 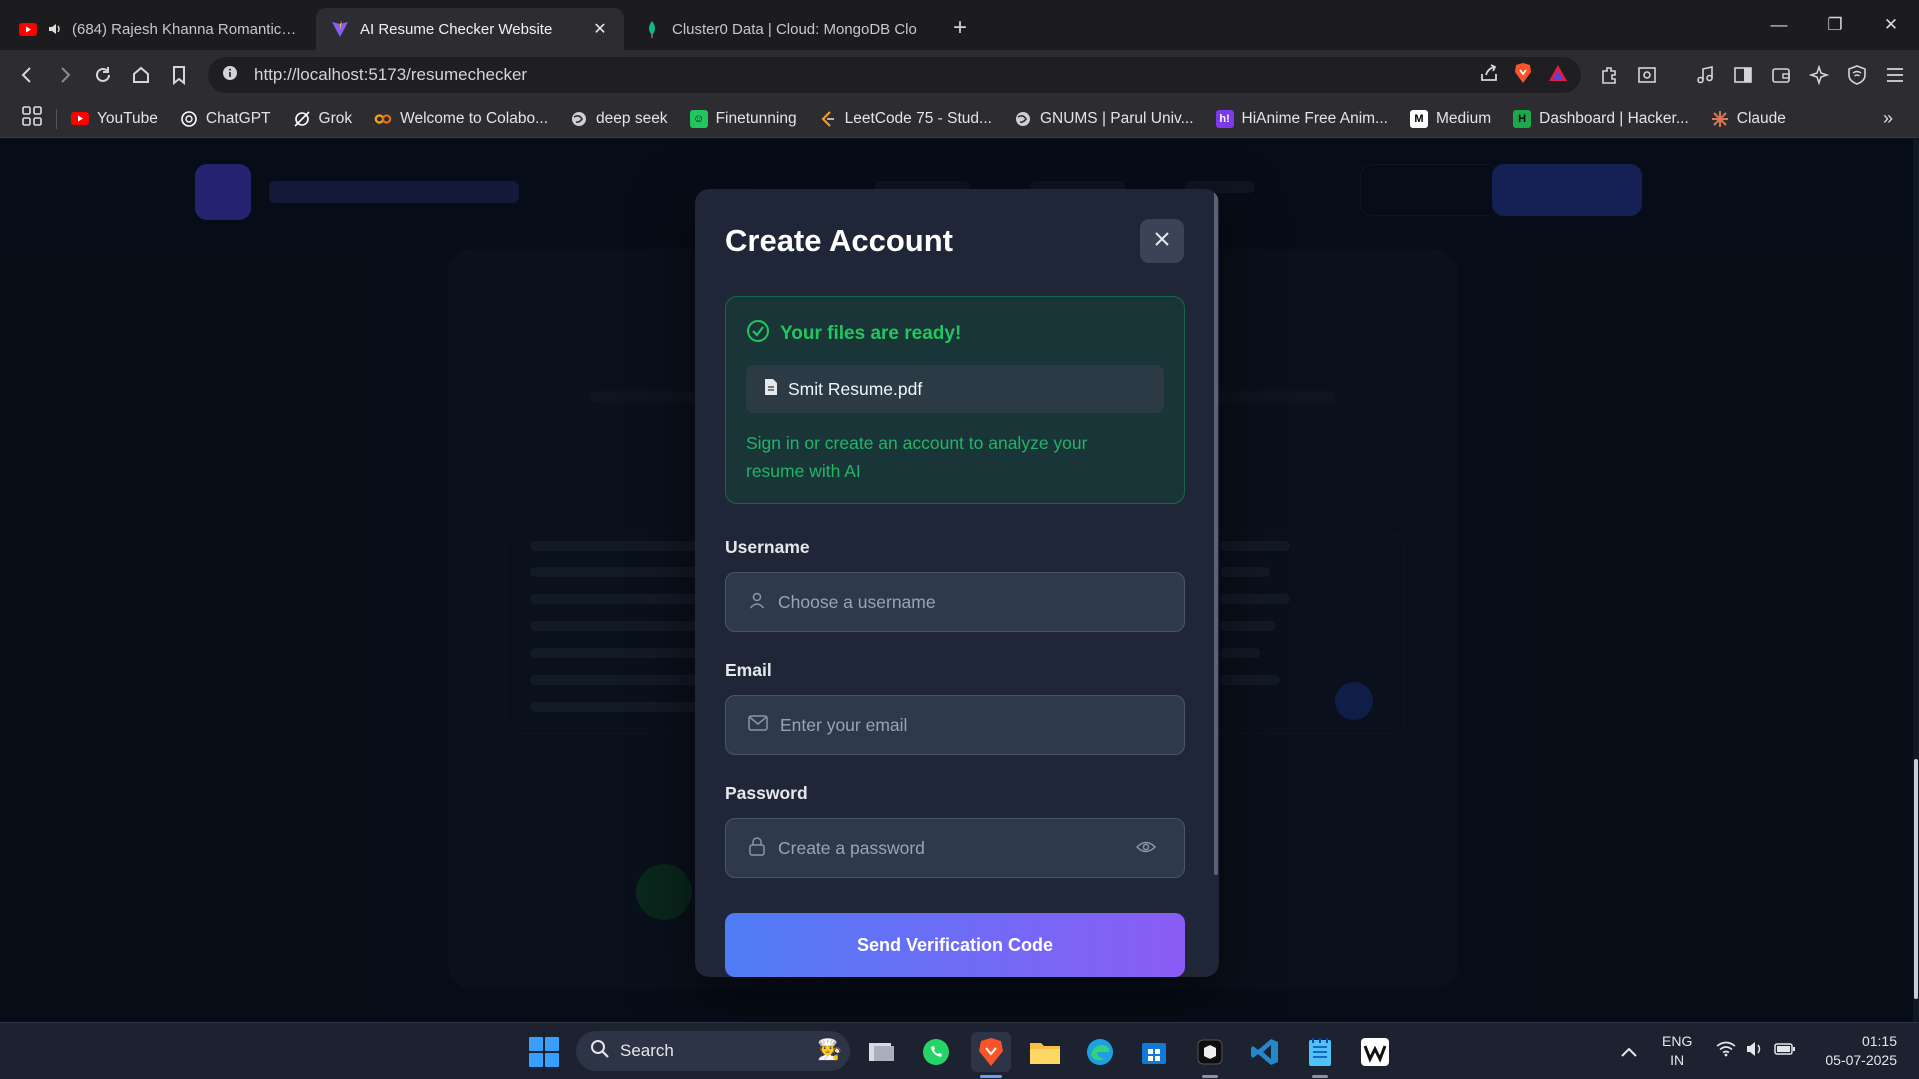 What do you see at coordinates (1856, 1051) in the screenshot?
I see `system-clock: 01:15 05-07-2025` at bounding box center [1856, 1051].